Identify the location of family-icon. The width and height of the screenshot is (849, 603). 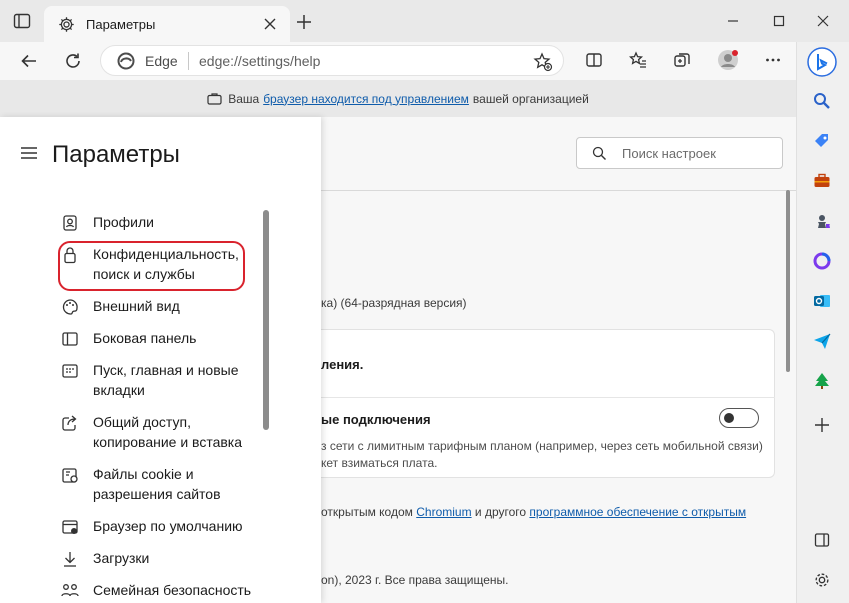
(72, 591).